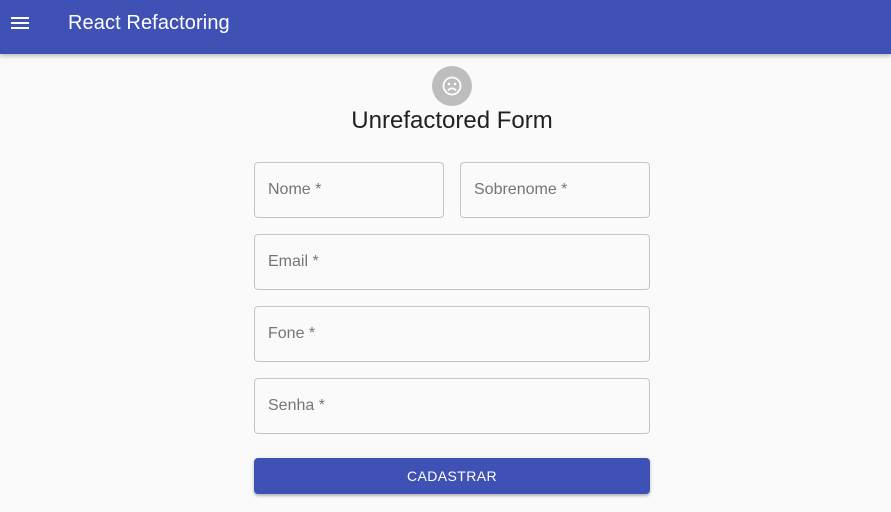 This screenshot has height=512, width=891. I want to click on app-title: React Refactoring, so click(149, 23).